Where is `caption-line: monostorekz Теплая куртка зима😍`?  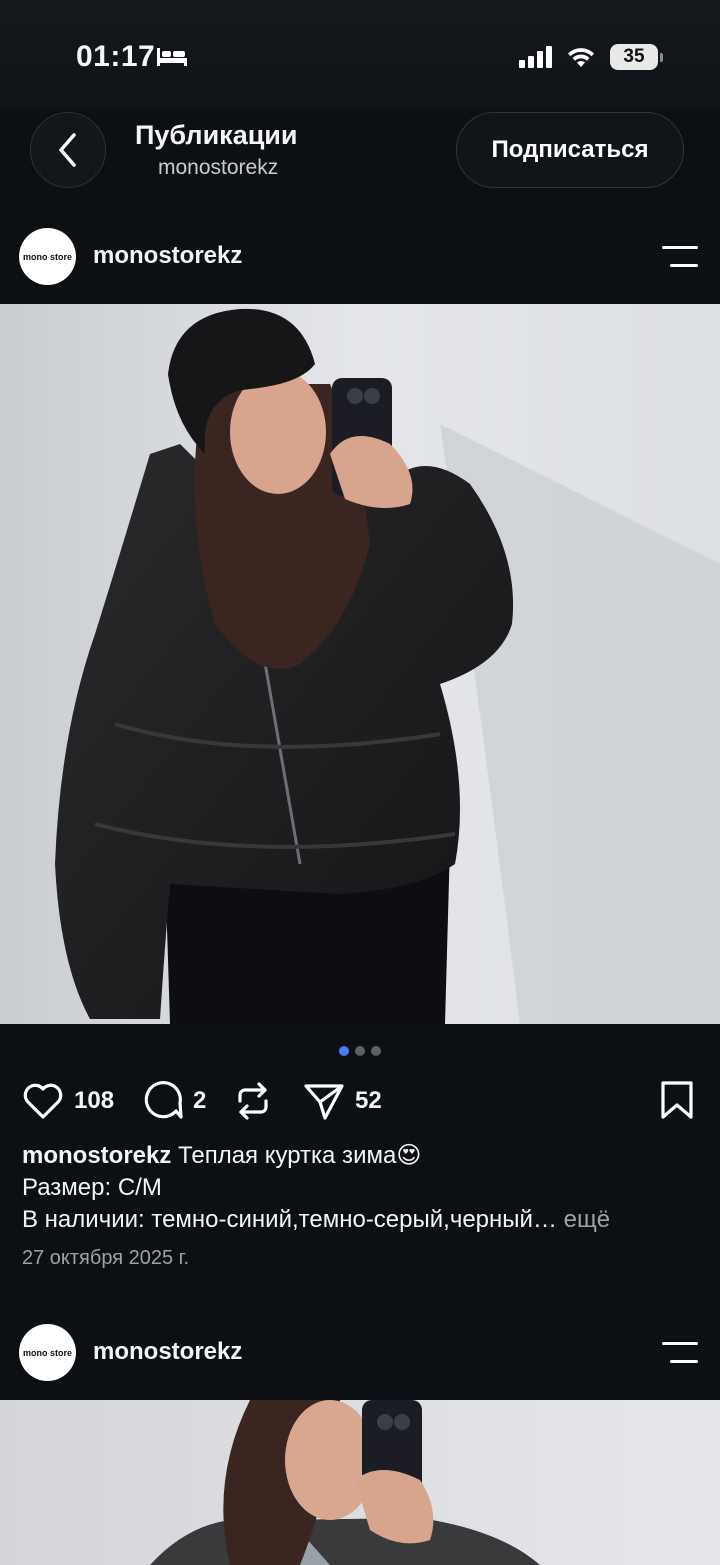
caption-line: monostorekz Теплая куртка зима😍 is located at coordinates (362, 1156).